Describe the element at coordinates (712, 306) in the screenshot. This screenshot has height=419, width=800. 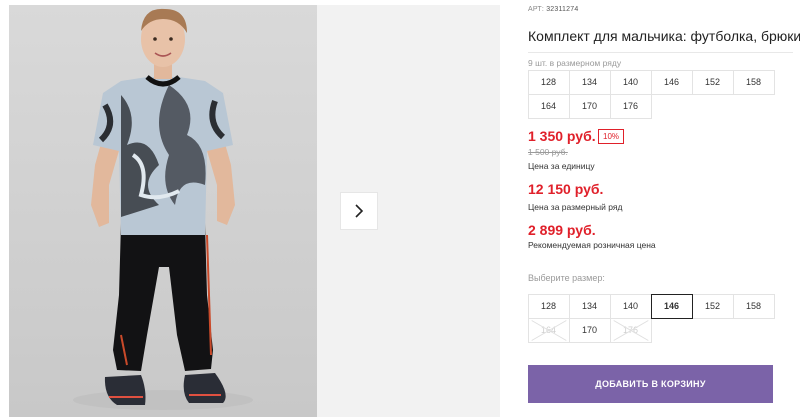
I see `size-option: 152` at that location.